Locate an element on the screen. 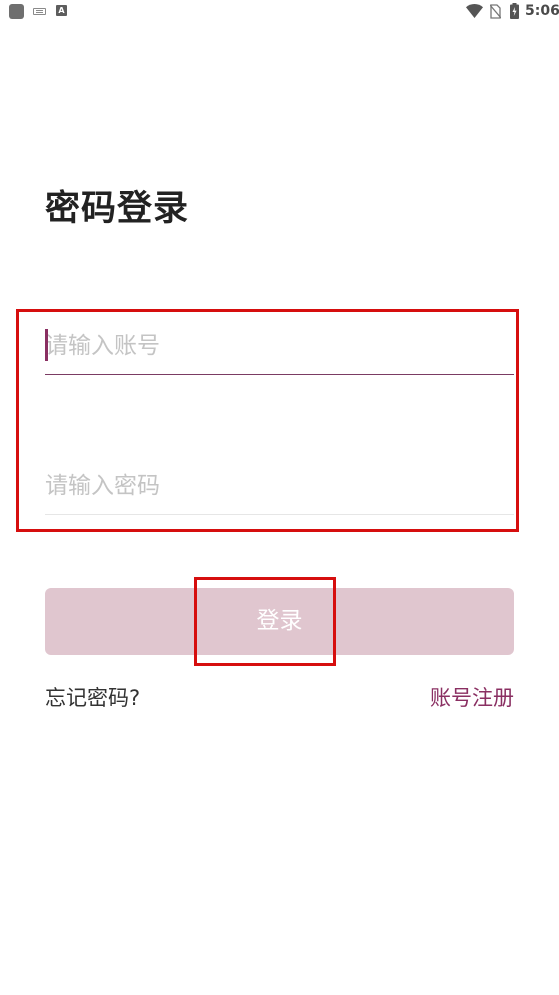 The image size is (559, 995). status-time: 5:06 is located at coordinates (542, 11).